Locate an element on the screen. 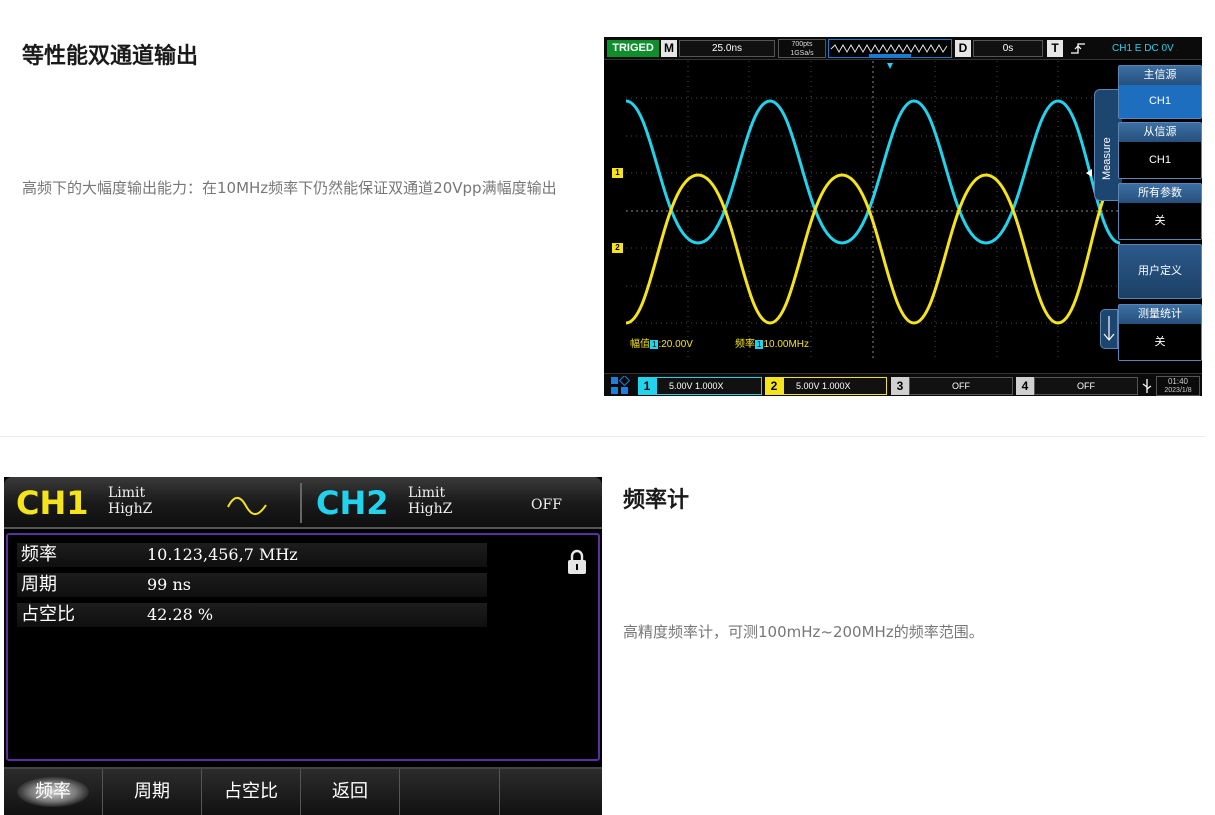 The width and height of the screenshot is (1215, 815). amplitude-value: :20.00V is located at coordinates (675, 344).